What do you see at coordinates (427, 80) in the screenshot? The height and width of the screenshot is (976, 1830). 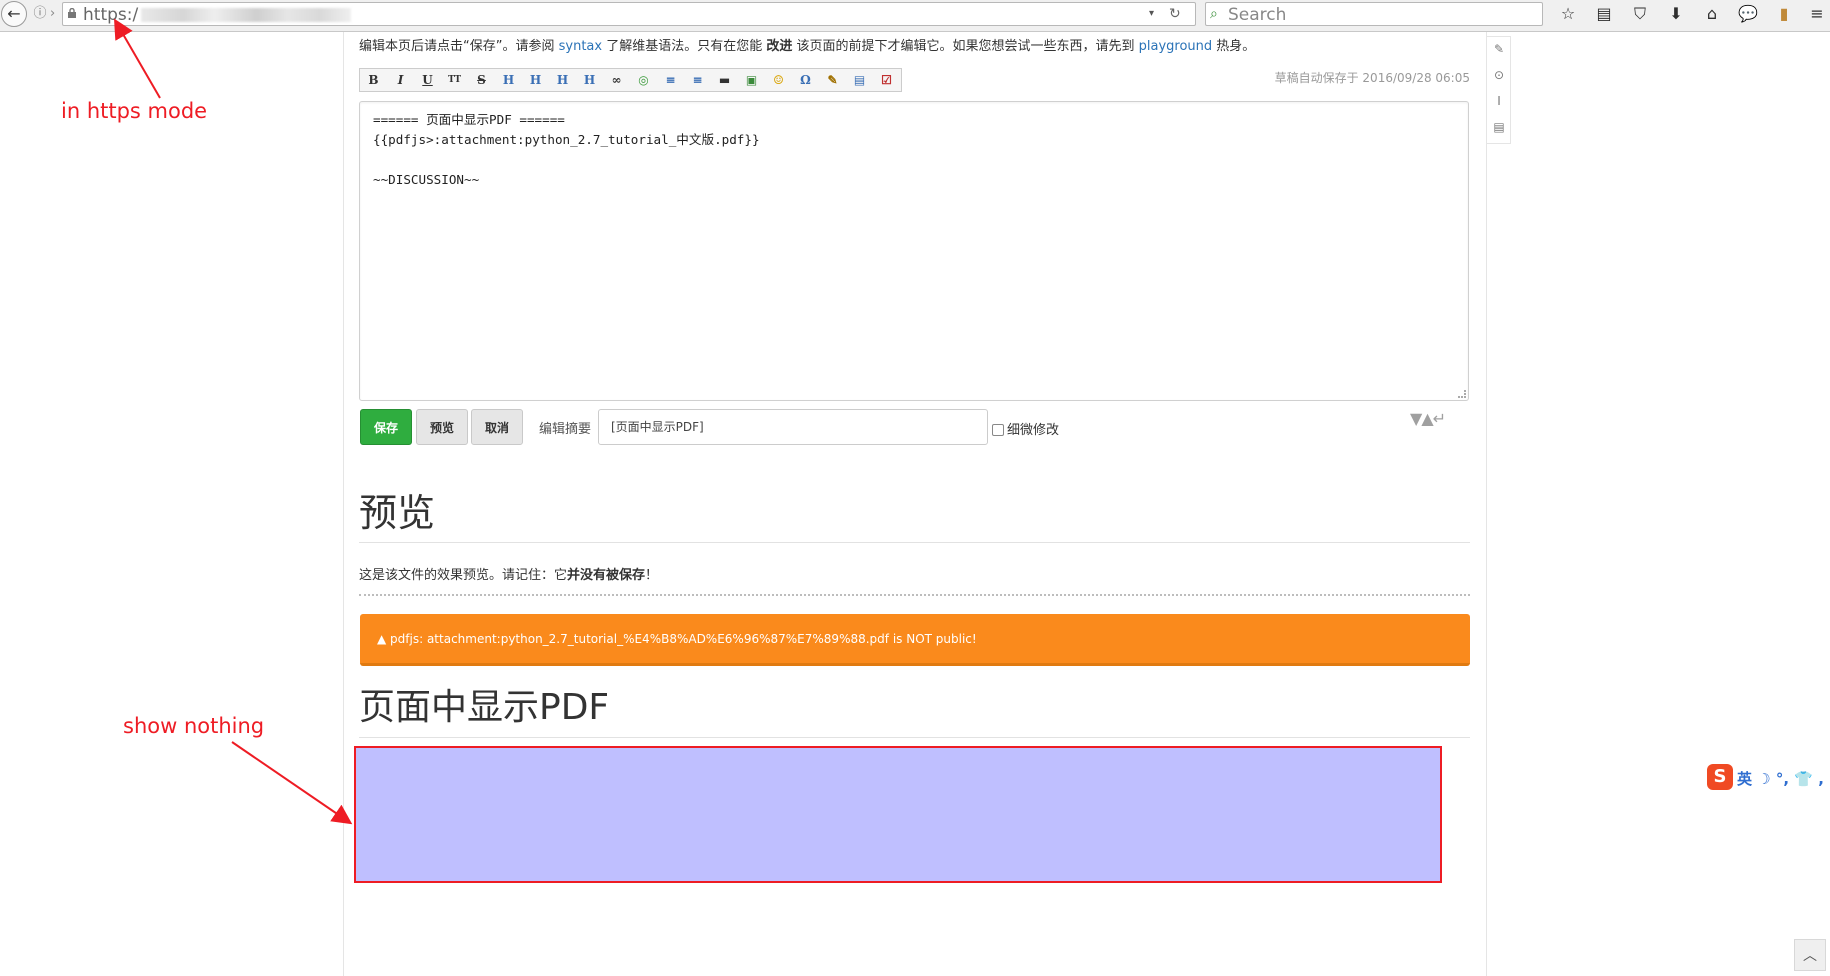 I see `underline-button: U` at bounding box center [427, 80].